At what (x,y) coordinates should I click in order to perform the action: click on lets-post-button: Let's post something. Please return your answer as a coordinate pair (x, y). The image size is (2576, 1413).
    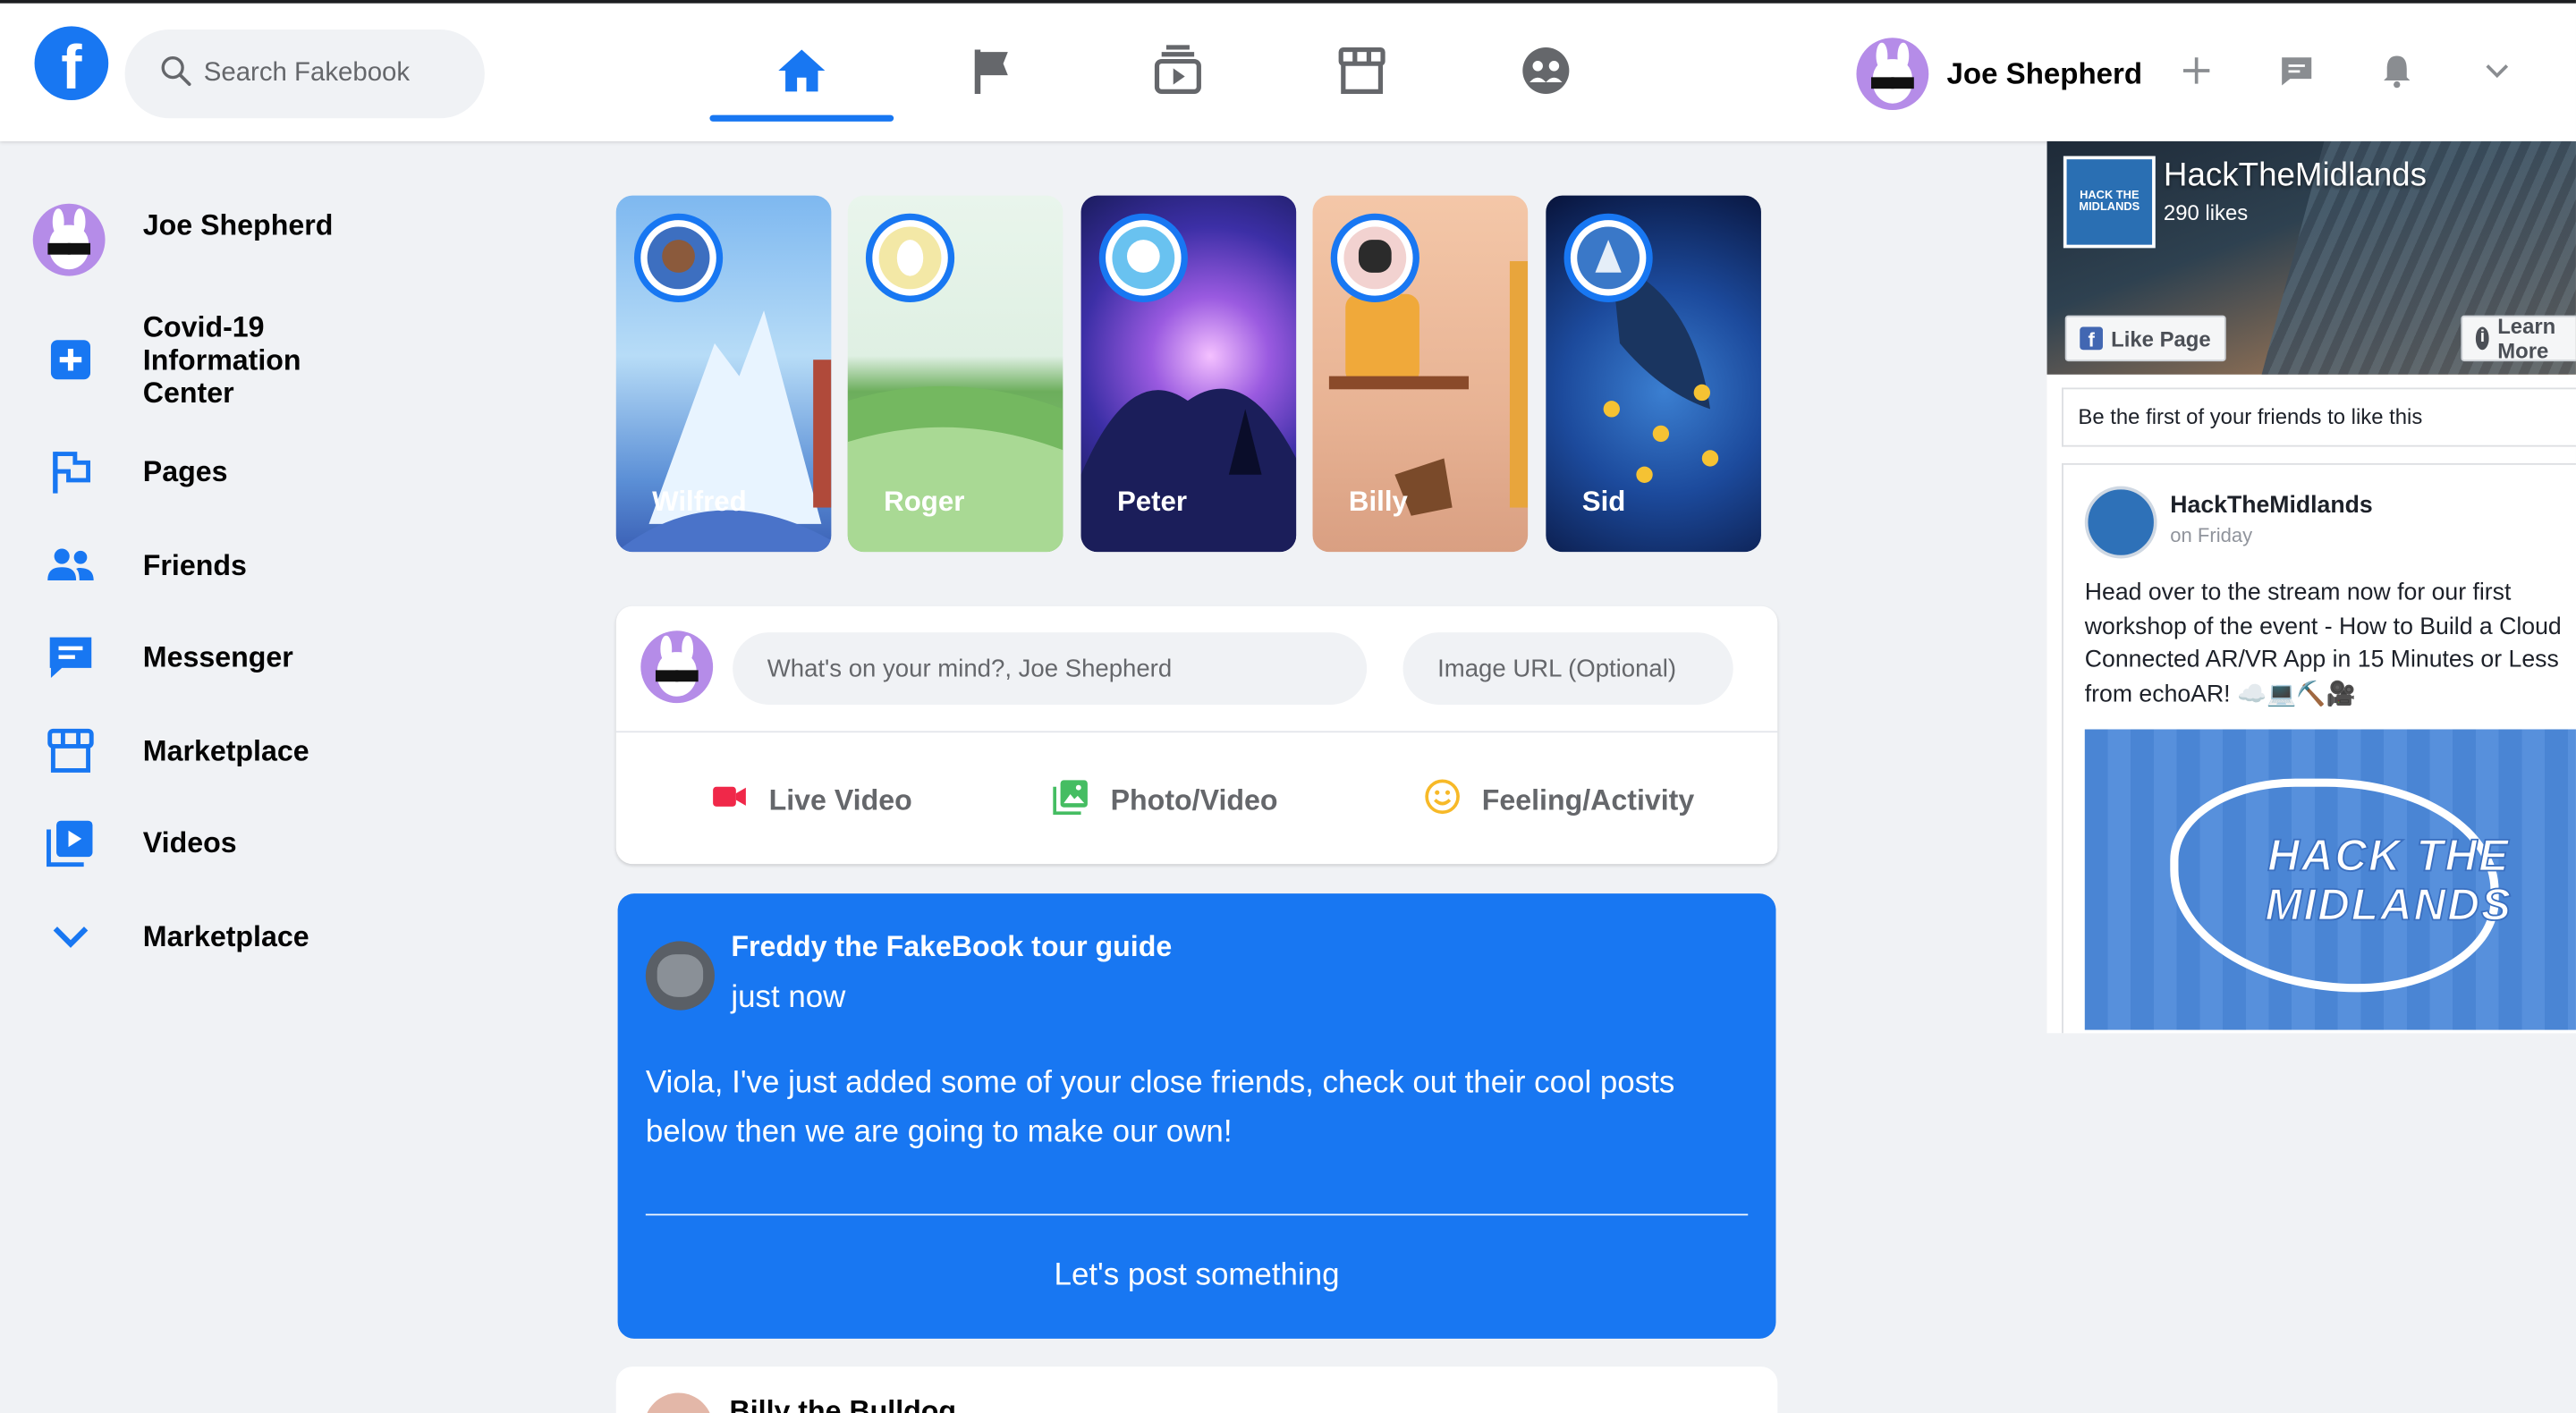
    Looking at the image, I should click on (1197, 1276).